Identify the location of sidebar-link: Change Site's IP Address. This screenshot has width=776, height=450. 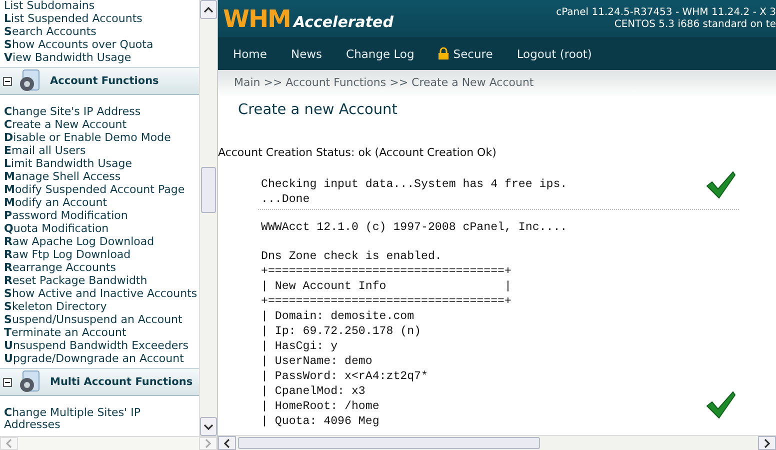
(102, 112).